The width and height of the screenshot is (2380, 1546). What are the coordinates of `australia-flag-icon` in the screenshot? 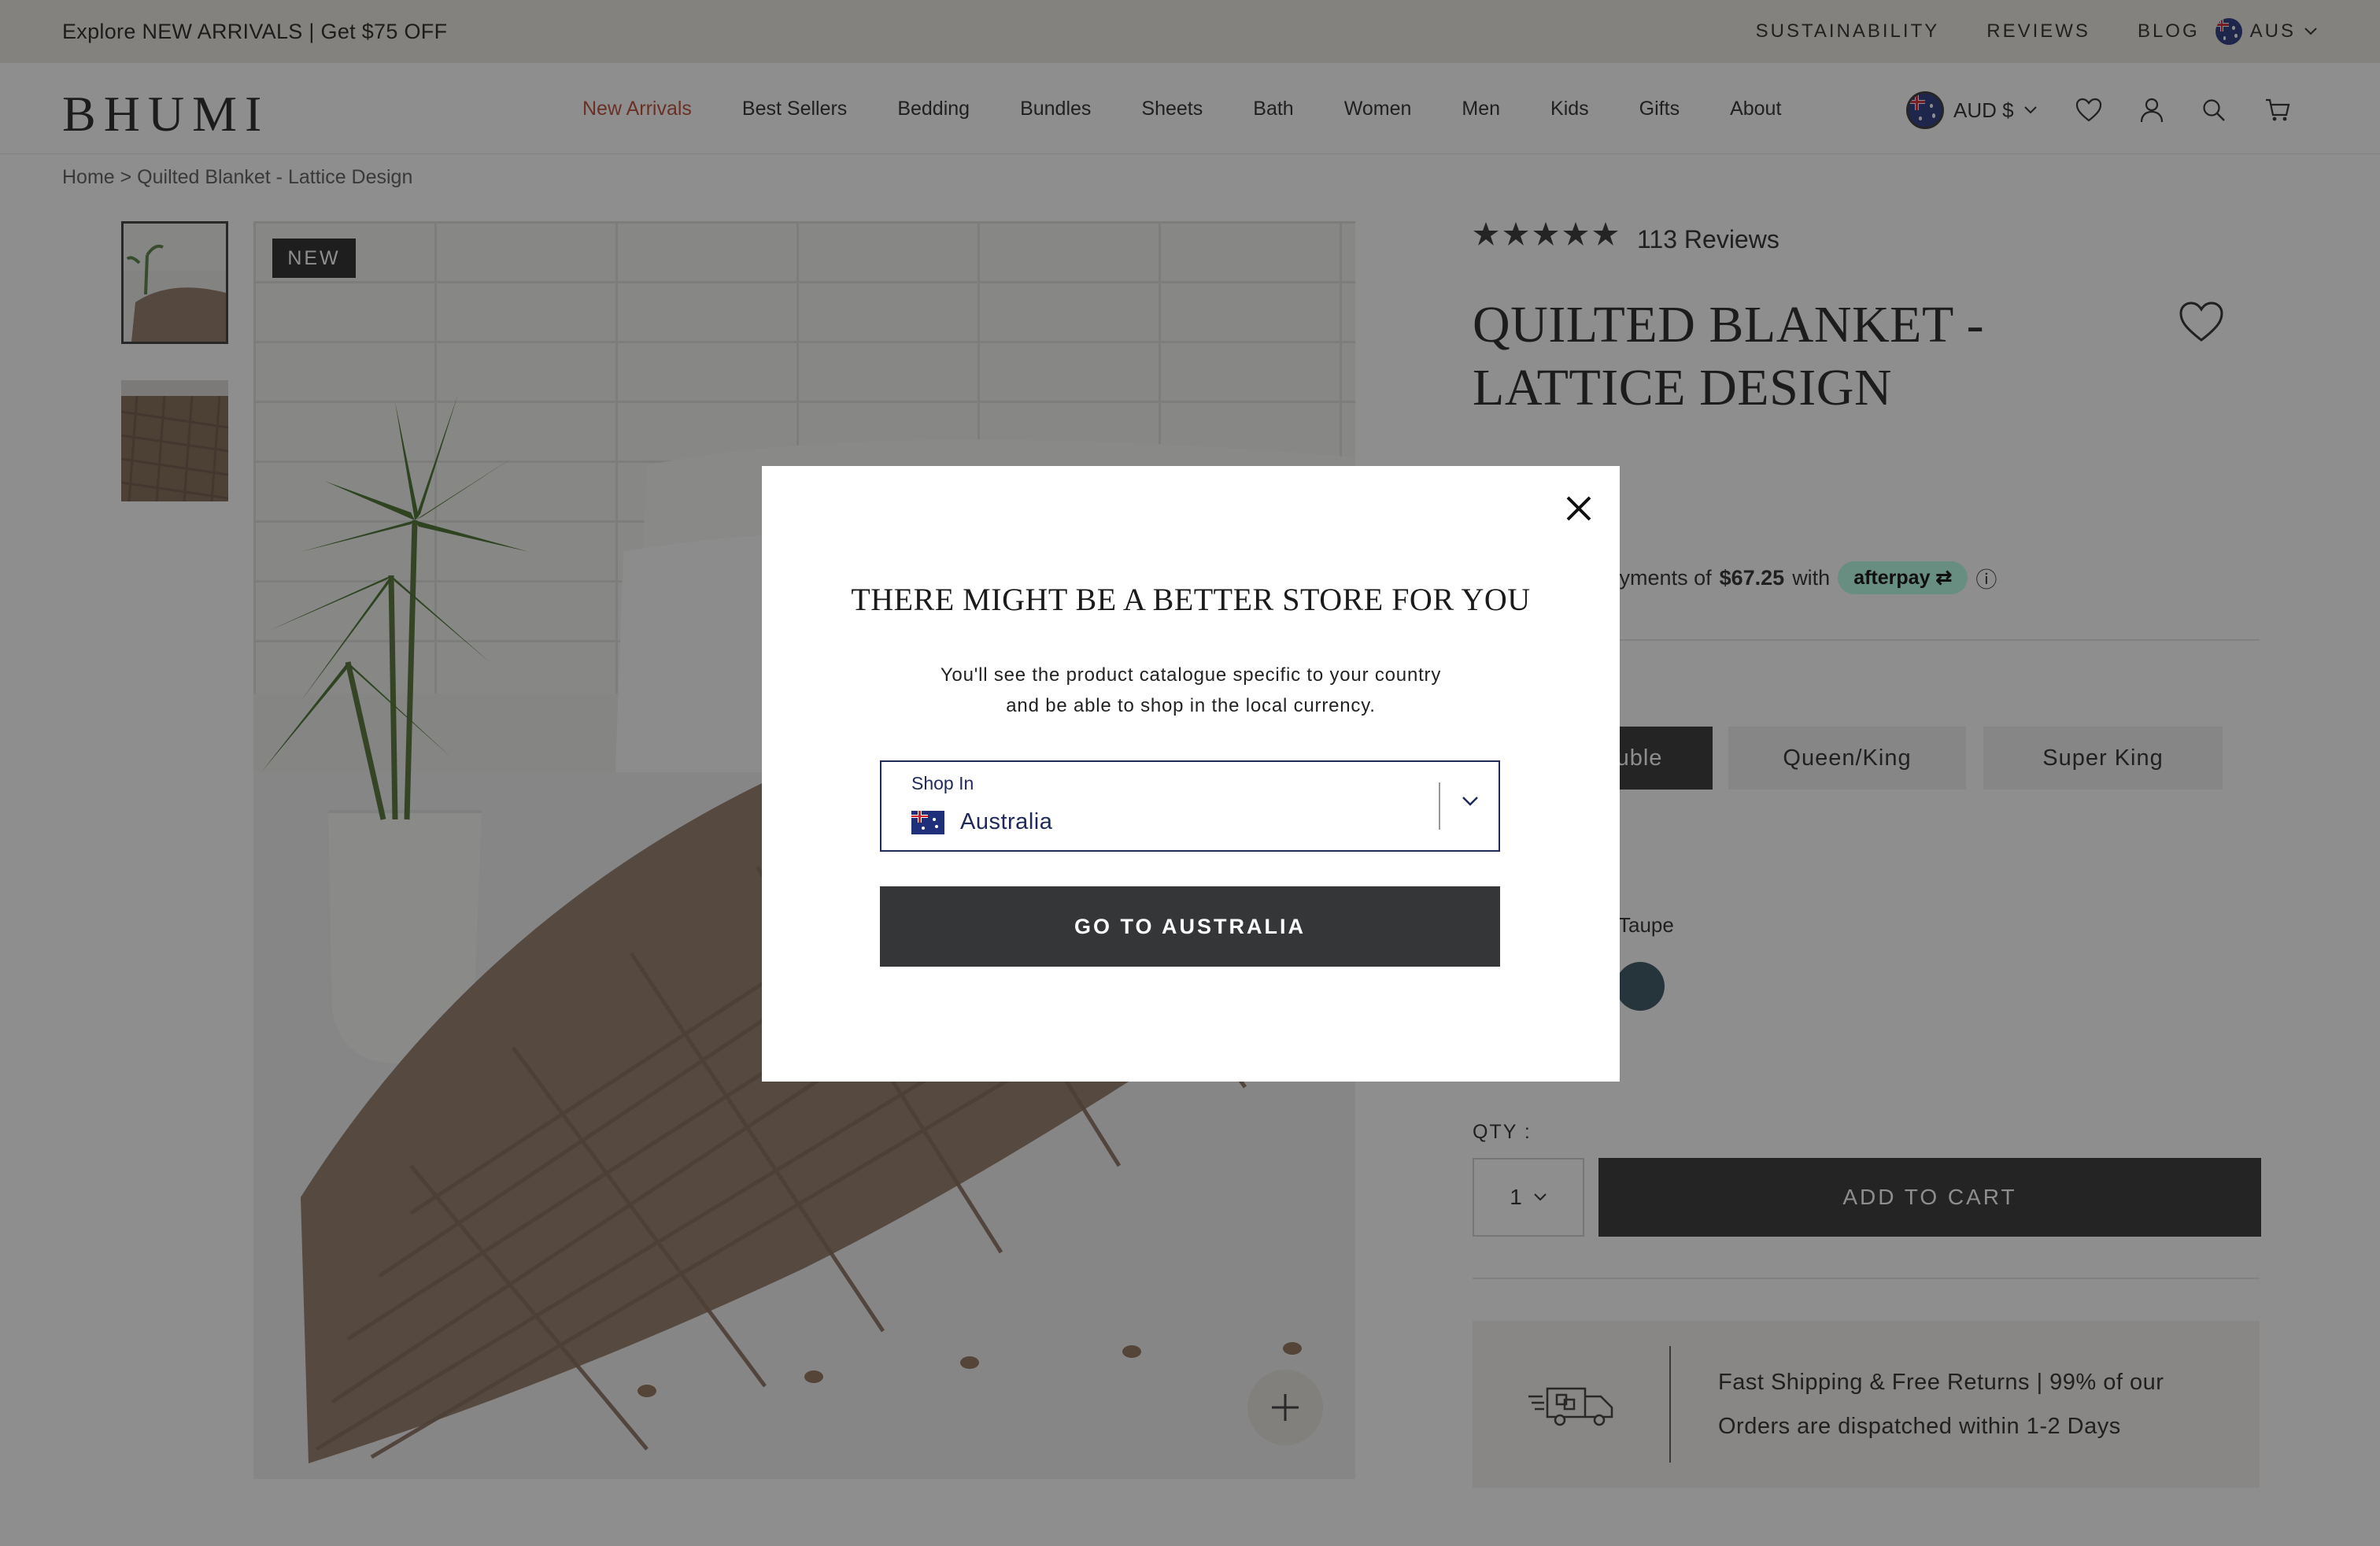 It's located at (928, 822).